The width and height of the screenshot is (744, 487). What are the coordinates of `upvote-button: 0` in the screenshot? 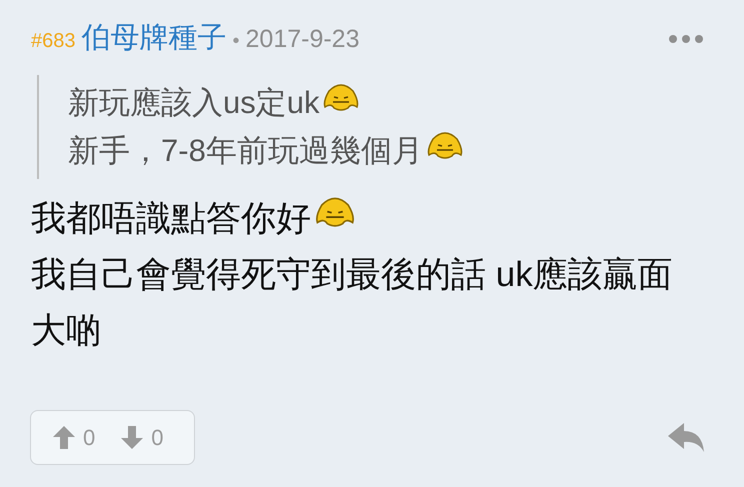 It's located at (74, 437).